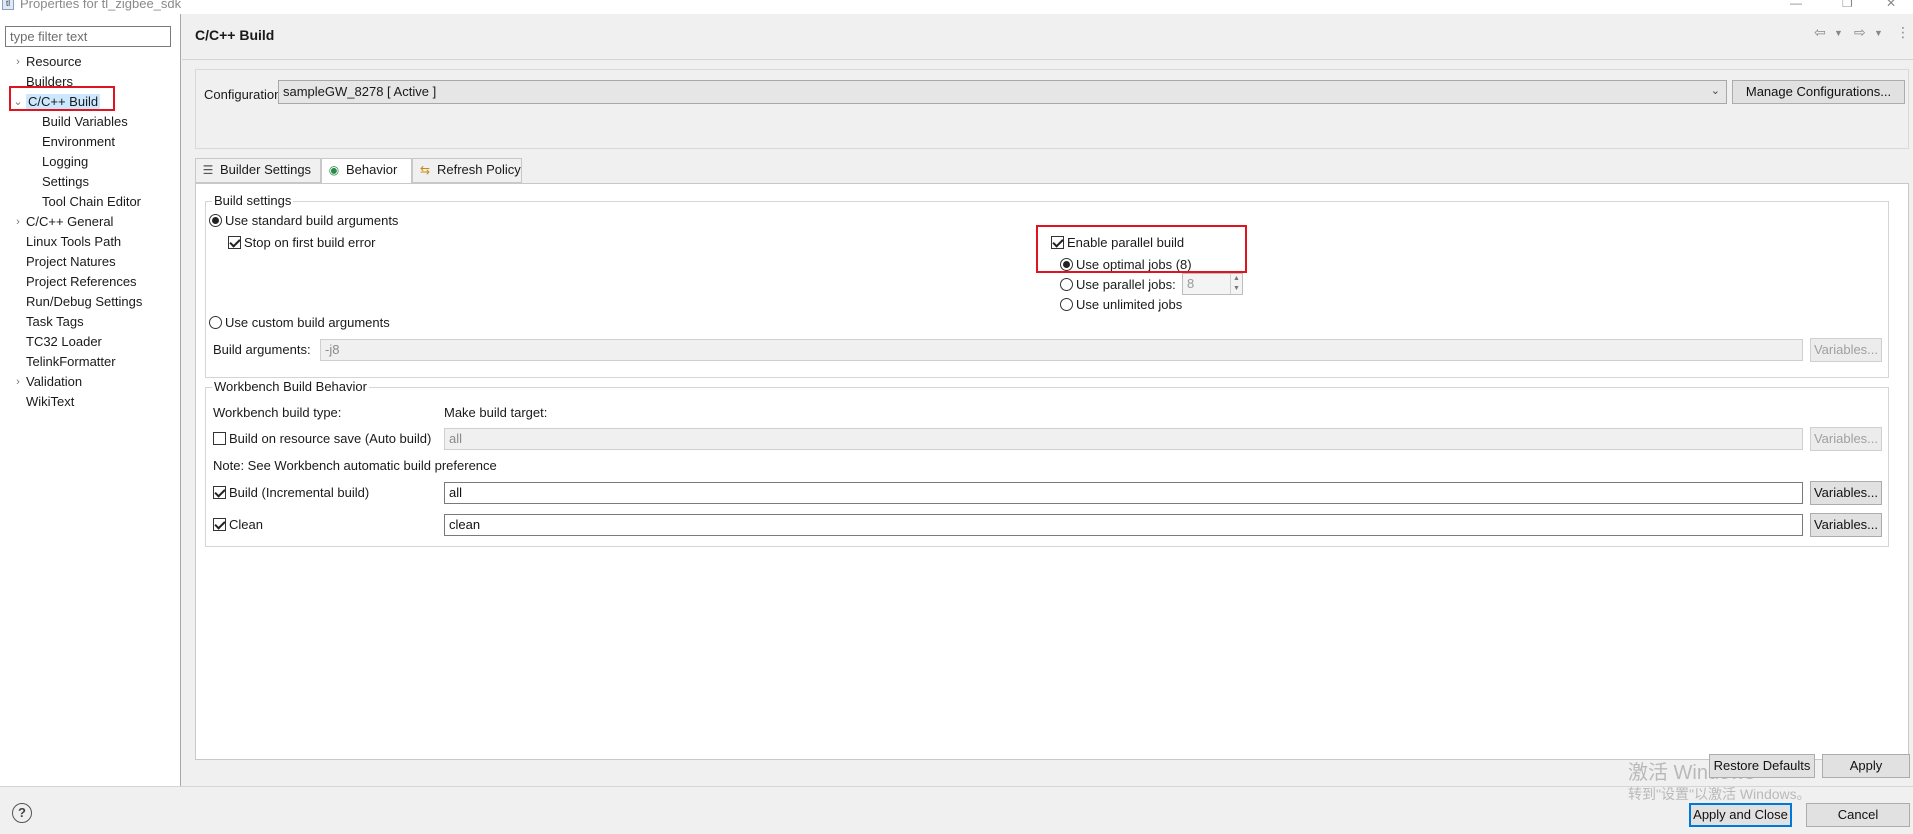 The height and width of the screenshot is (834, 1913). What do you see at coordinates (1047, 59) in the screenshot?
I see `header-divider` at bounding box center [1047, 59].